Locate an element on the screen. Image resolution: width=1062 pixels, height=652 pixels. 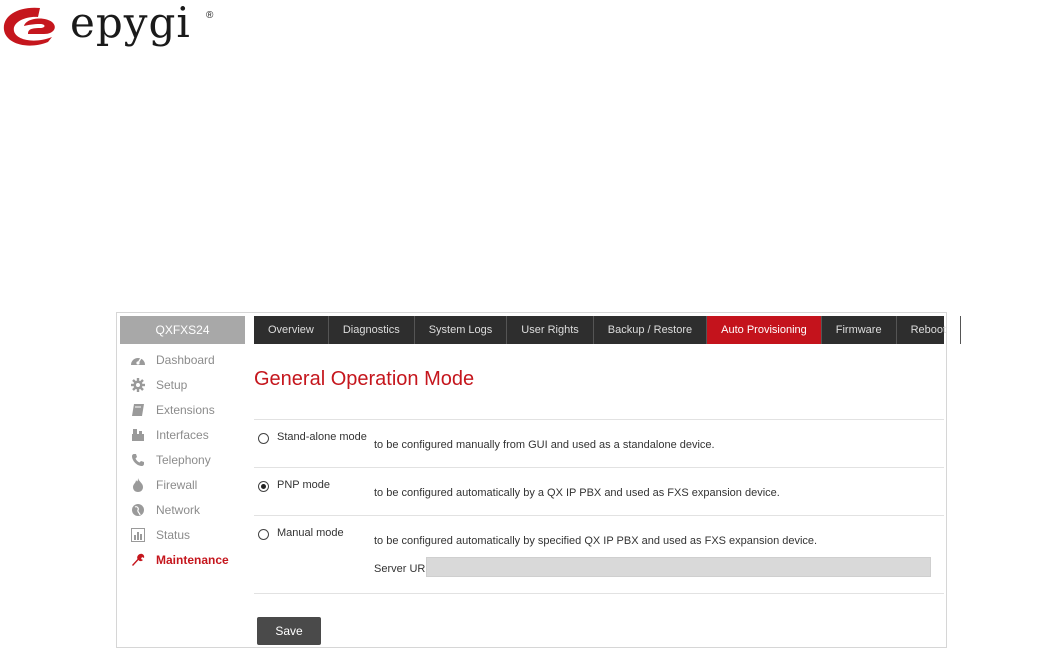
sidebar-item-telephony: Telephony is located at coordinates (182, 459).